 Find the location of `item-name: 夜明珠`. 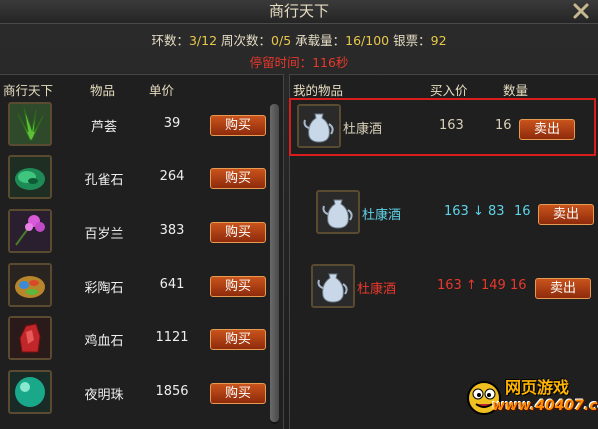

item-name: 夜明珠 is located at coordinates (104, 395).